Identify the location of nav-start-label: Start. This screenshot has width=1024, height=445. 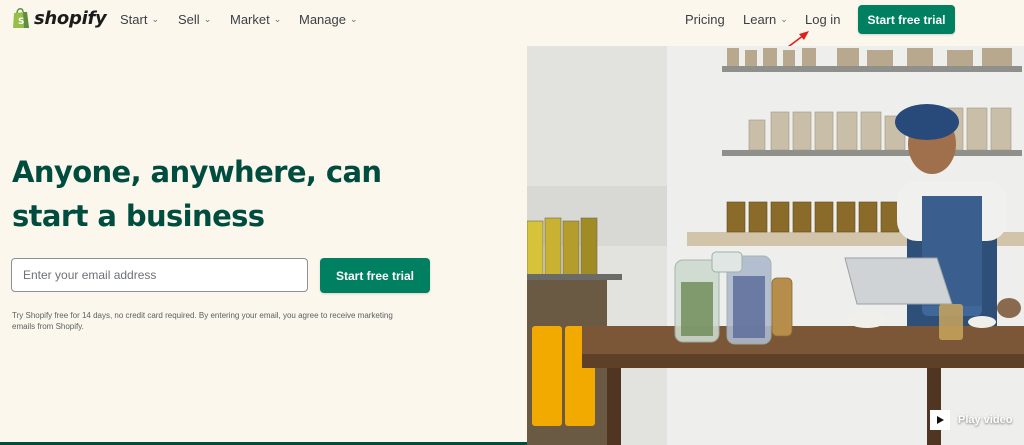
(134, 19).